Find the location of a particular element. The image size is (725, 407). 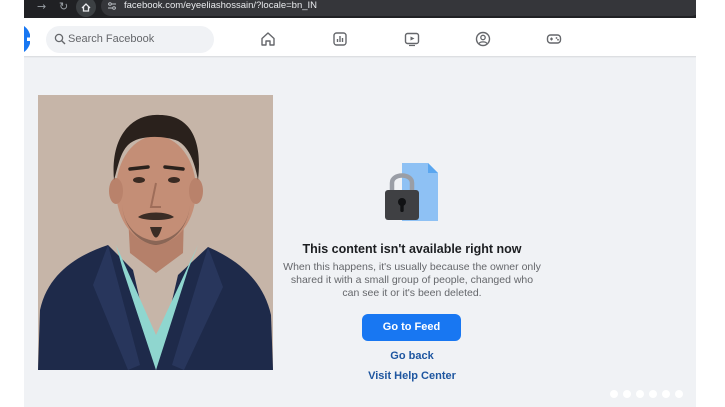

go-to-feed-button: Go to Feed is located at coordinates (411, 327).